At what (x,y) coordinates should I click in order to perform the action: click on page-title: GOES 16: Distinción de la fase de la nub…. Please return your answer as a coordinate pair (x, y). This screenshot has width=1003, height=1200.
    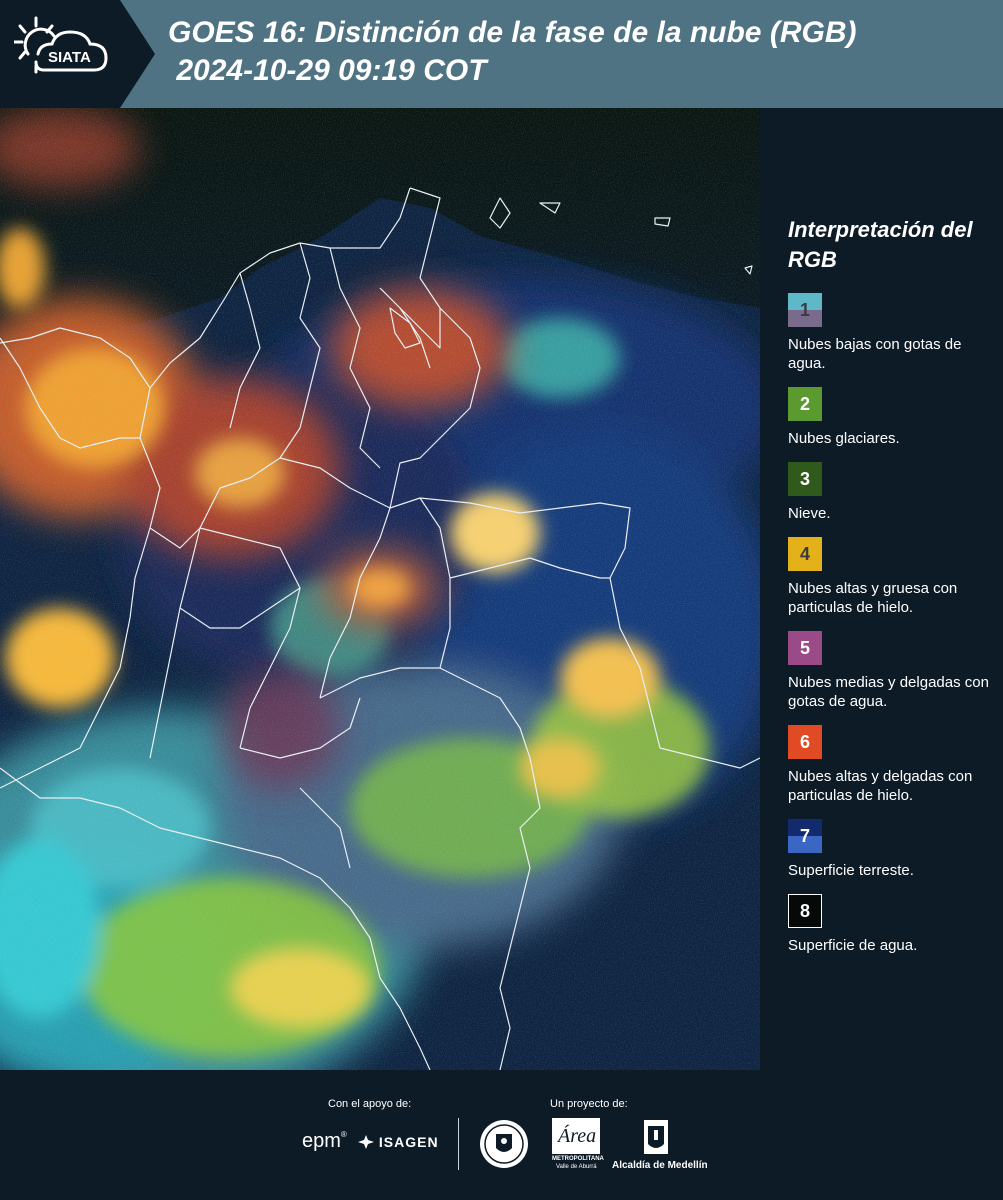
    Looking at the image, I should click on (512, 51).